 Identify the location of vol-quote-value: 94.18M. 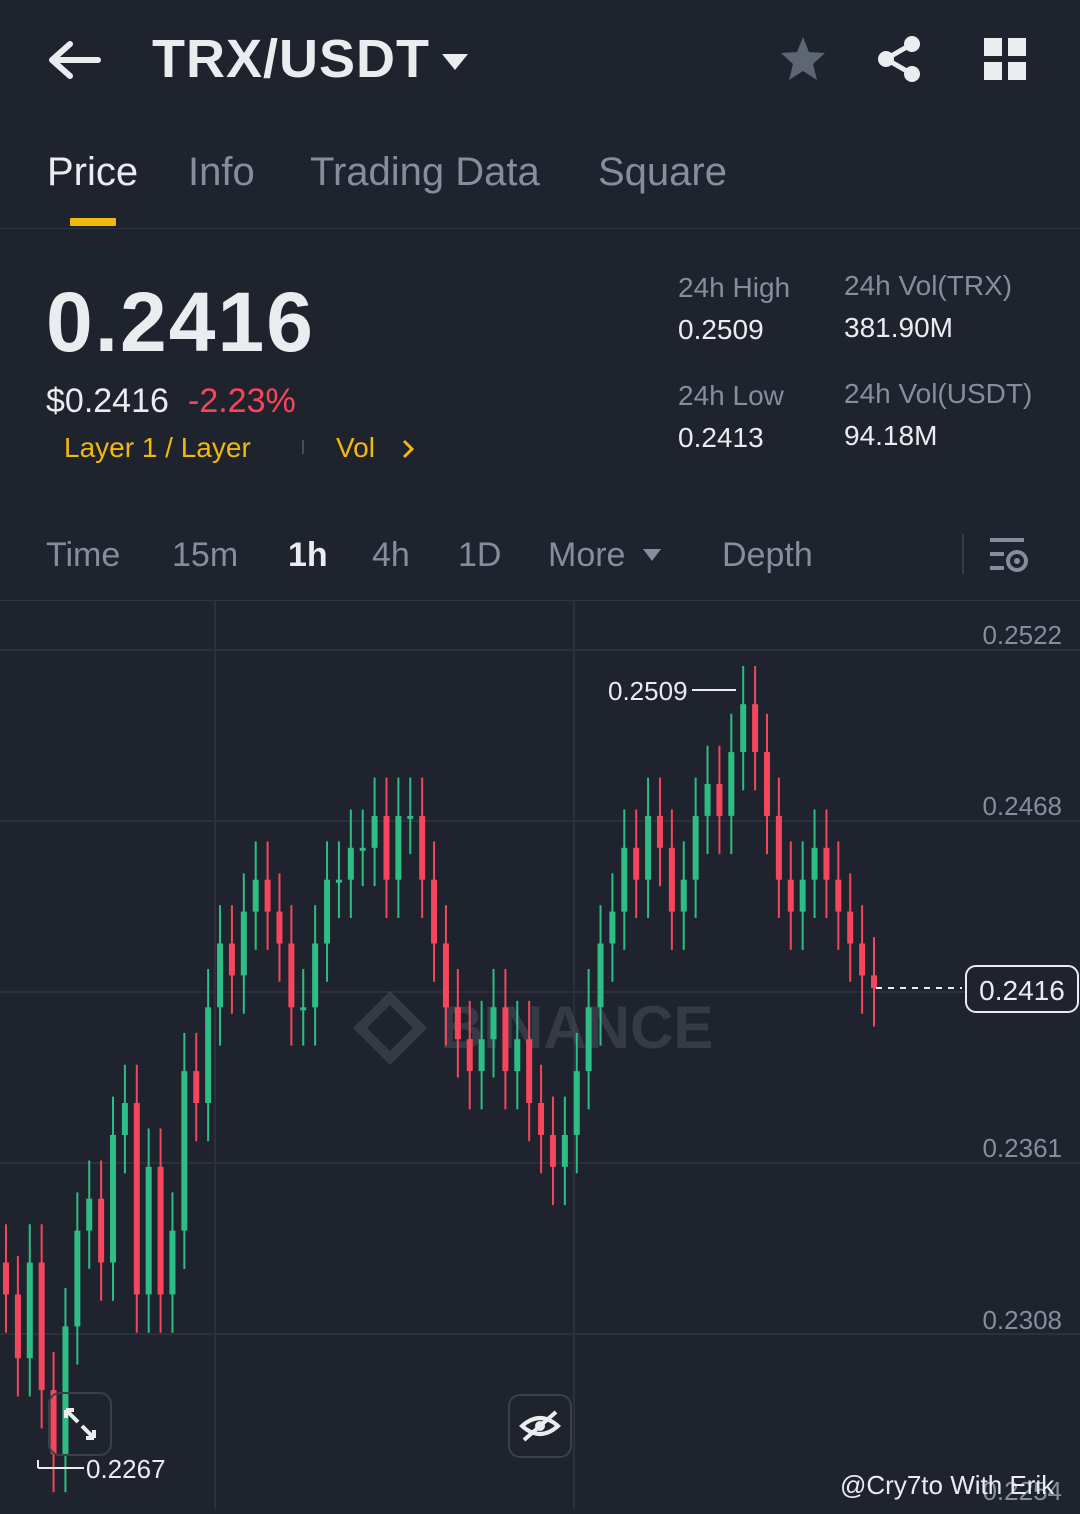
(891, 435).